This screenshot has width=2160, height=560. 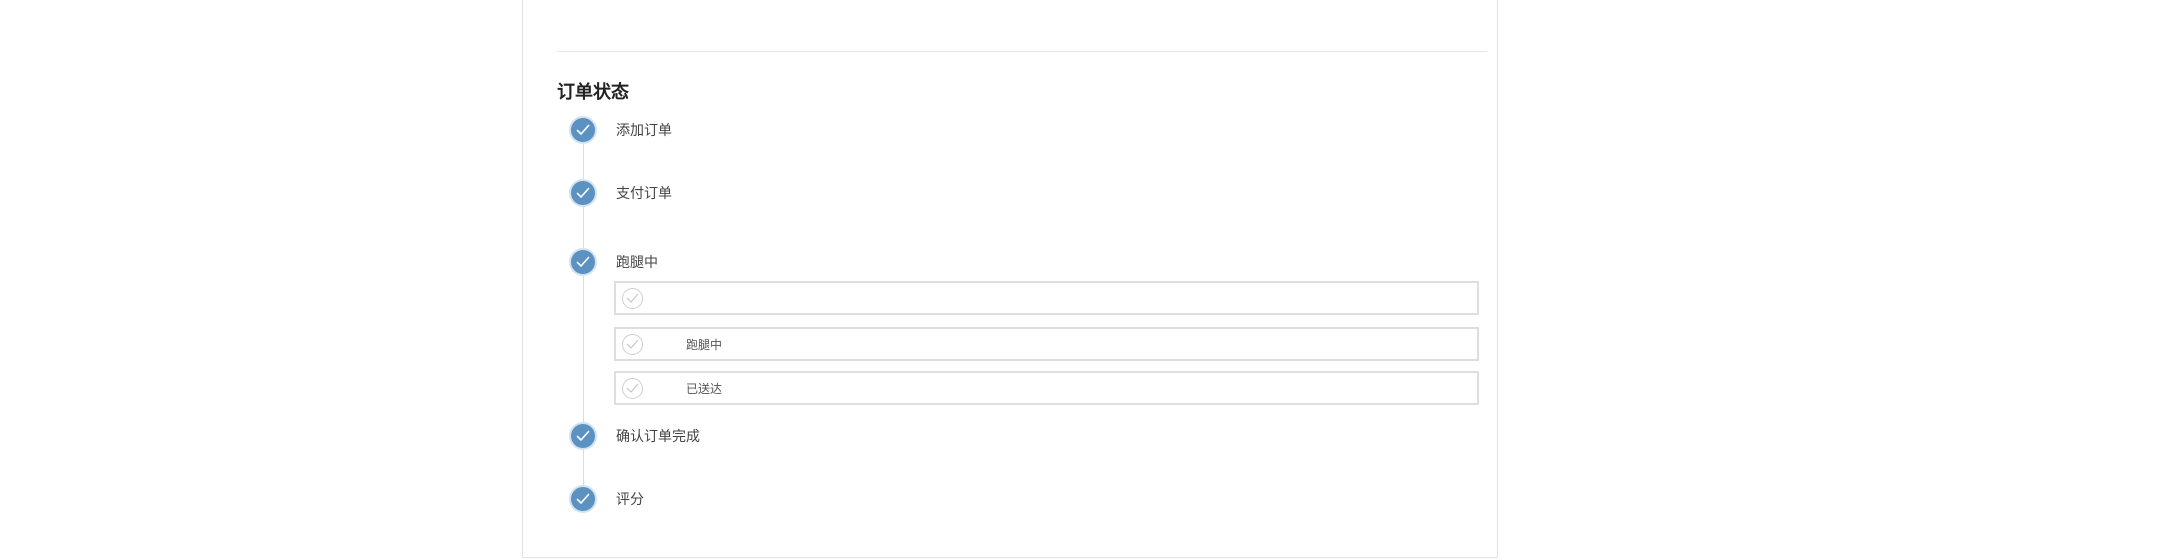 What do you see at coordinates (637, 263) in the screenshot?
I see `step-label: 跑腿中` at bounding box center [637, 263].